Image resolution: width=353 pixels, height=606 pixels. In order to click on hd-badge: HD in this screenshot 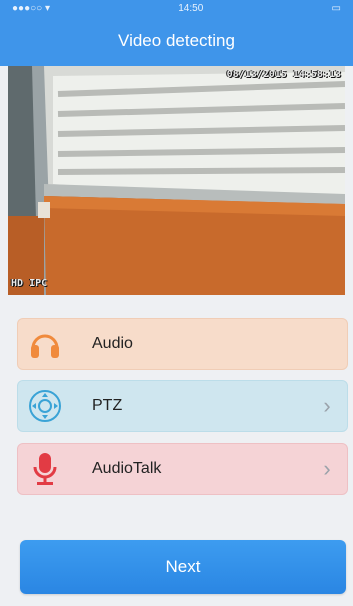, I will do `click(17, 283)`.